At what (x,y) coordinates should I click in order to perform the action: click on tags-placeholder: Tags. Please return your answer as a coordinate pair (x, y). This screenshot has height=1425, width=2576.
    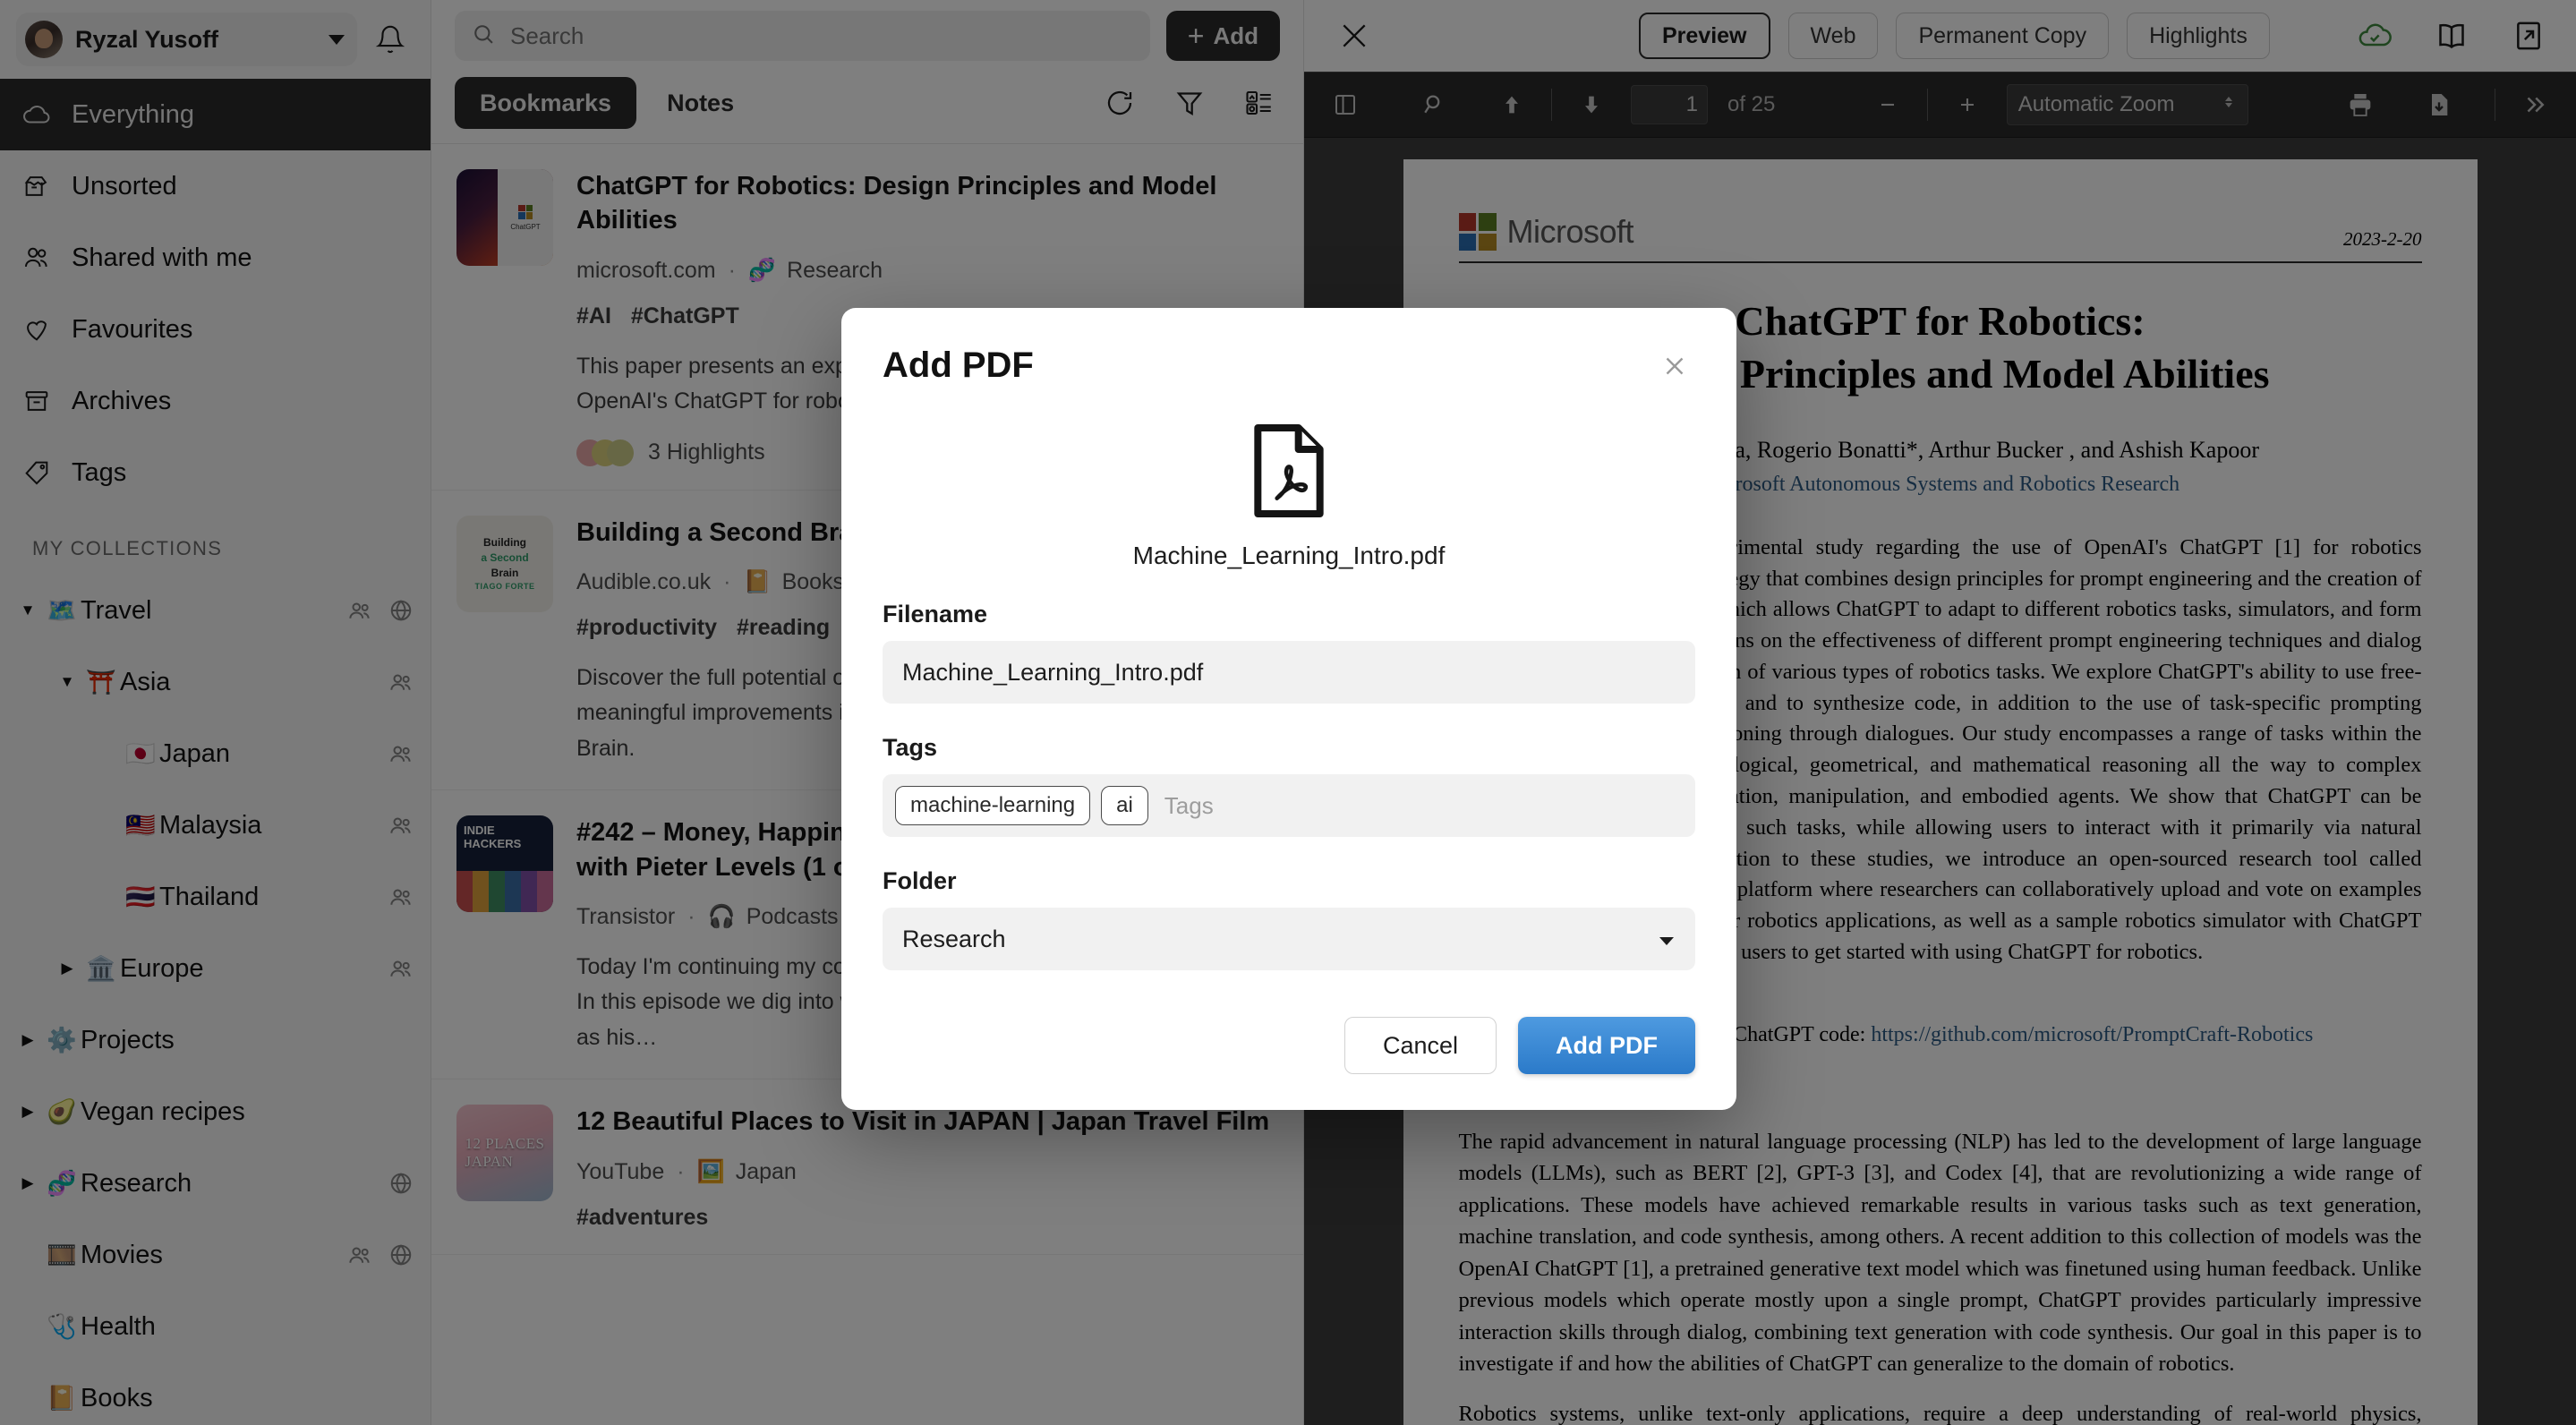
    Looking at the image, I should click on (1189, 805).